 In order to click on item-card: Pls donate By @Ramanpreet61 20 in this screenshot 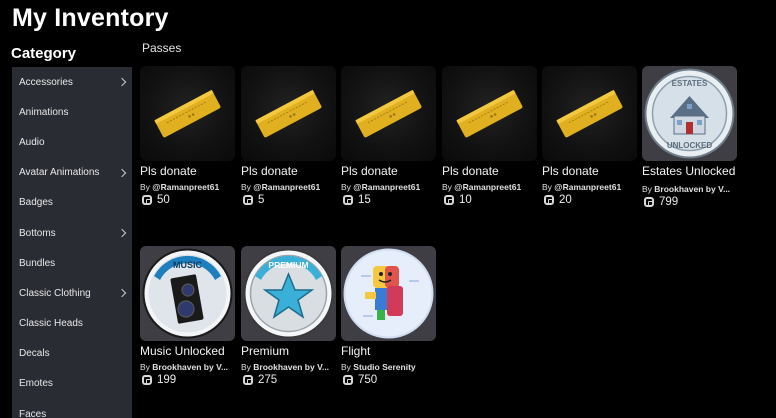, I will do `click(589, 136)`.